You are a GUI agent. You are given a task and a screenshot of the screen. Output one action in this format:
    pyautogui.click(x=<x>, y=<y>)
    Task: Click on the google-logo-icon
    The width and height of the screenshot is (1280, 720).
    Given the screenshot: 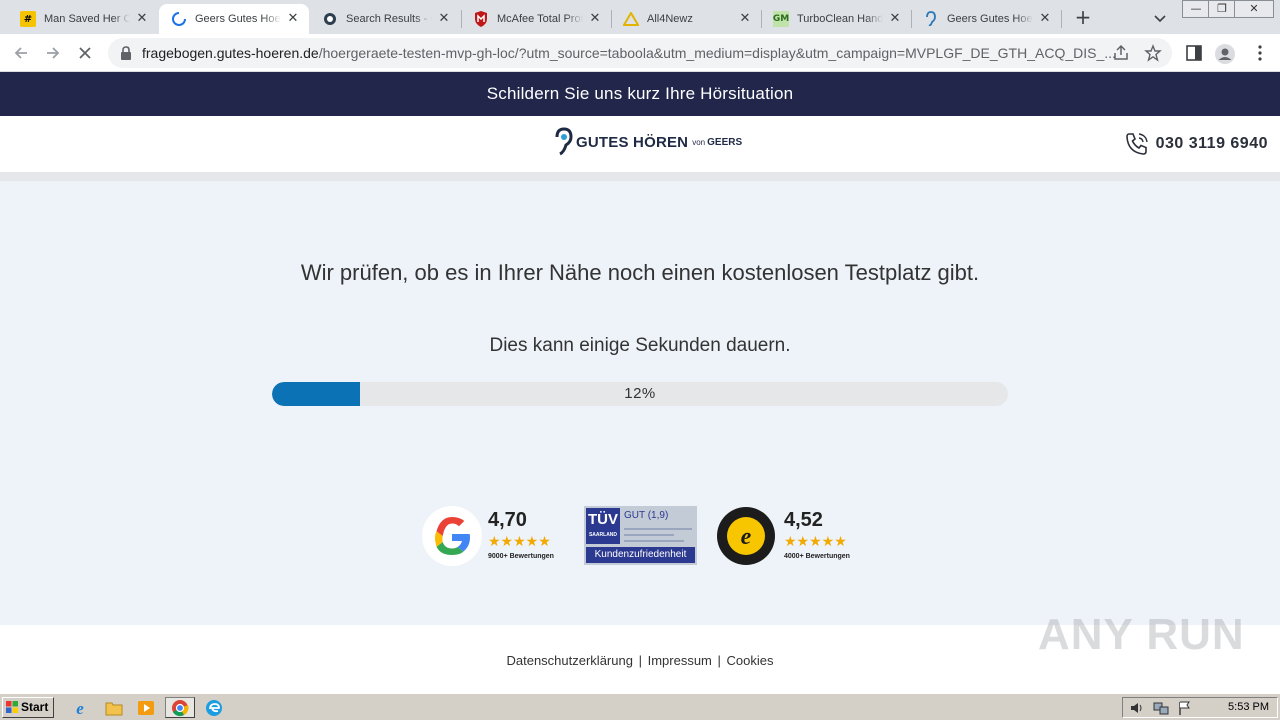 What is the action you would take?
    pyautogui.click(x=452, y=536)
    